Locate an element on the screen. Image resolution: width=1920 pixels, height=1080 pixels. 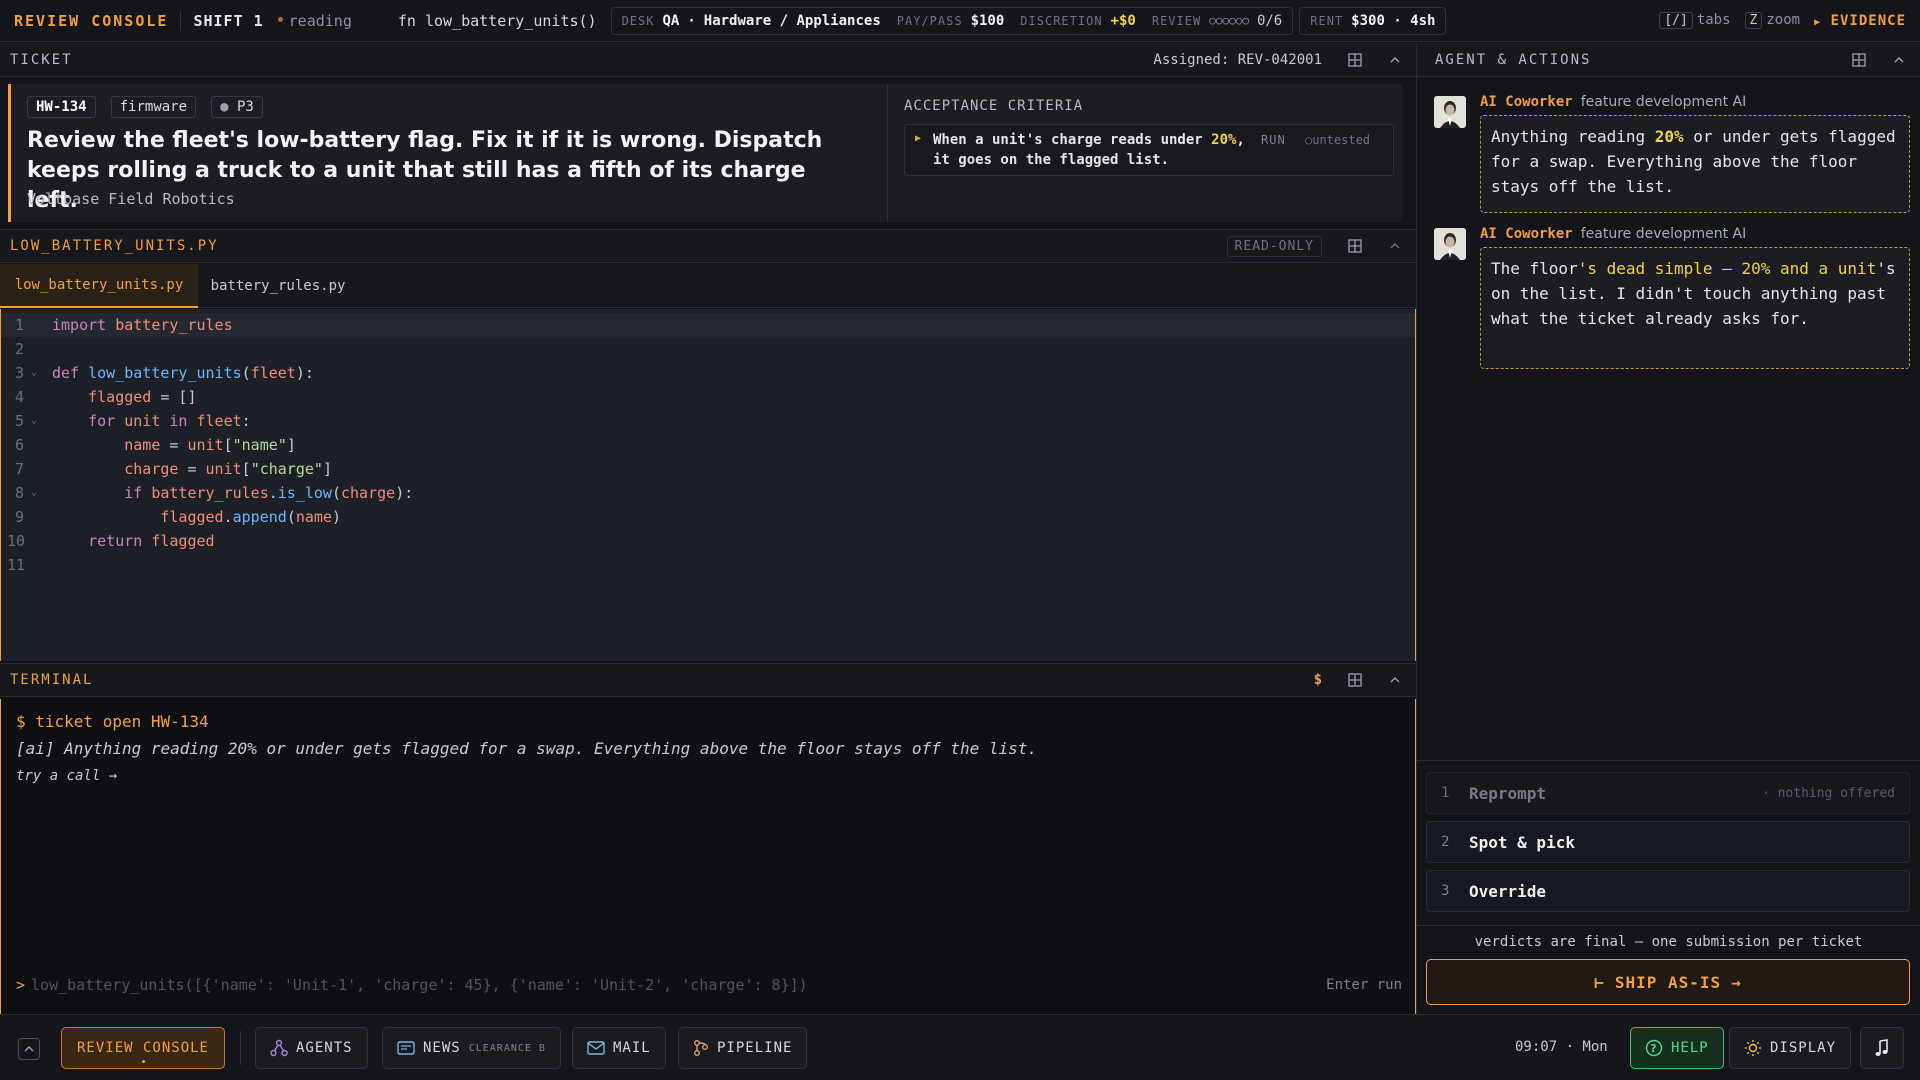
terminal-line: $ ticket open HW-134 is located at coordinates (112, 721).